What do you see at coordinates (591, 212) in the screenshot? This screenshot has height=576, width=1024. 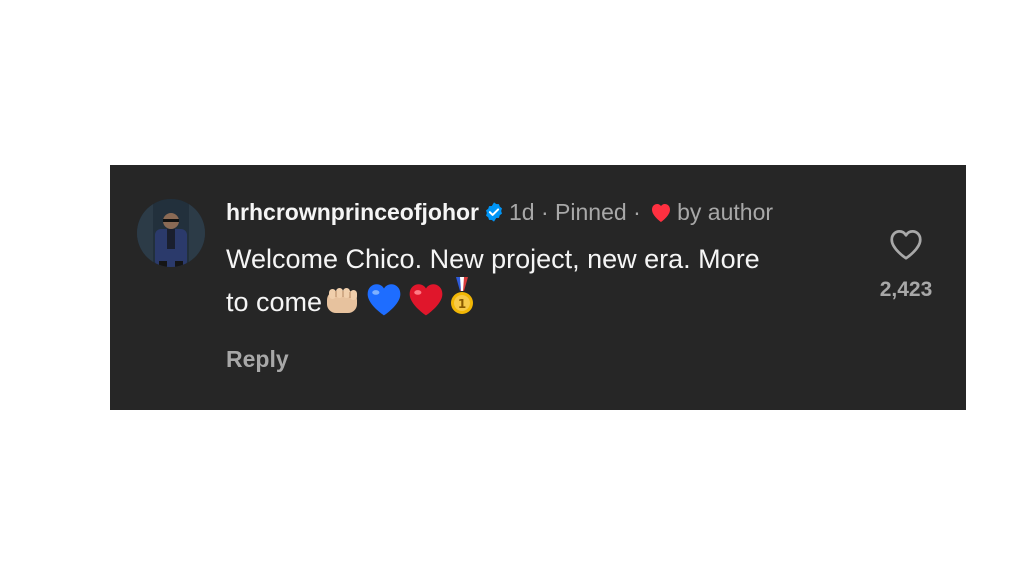 I see `pinned-label: Pinned` at bounding box center [591, 212].